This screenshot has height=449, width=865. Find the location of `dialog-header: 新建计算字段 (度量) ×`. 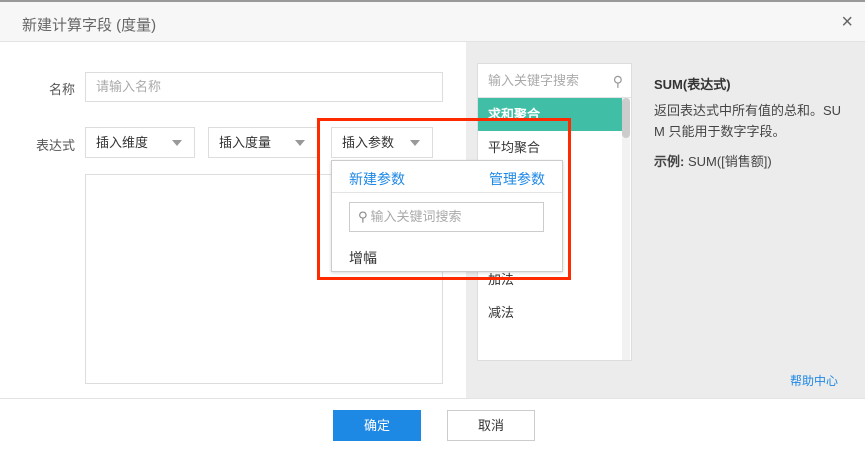

dialog-header: 新建计算字段 (度量) × is located at coordinates (432, 21).